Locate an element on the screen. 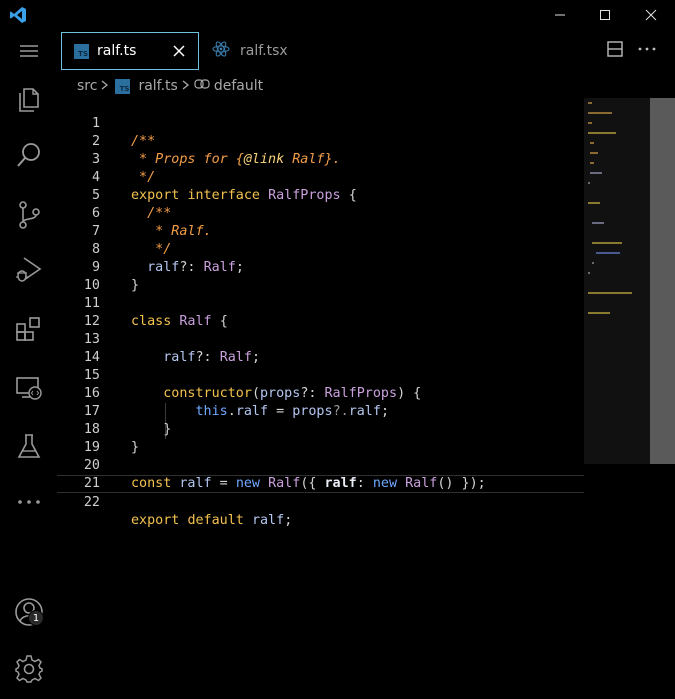  code-line: 16 this.ralf = props?.ralf; is located at coordinates (320, 393).